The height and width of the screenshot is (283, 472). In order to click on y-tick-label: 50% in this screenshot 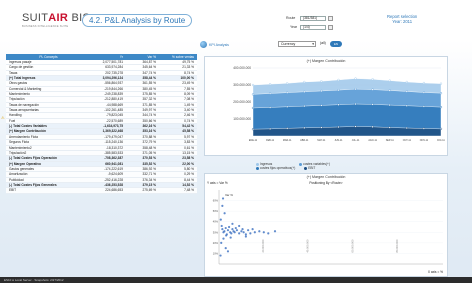, I will do `click(216, 211)`.